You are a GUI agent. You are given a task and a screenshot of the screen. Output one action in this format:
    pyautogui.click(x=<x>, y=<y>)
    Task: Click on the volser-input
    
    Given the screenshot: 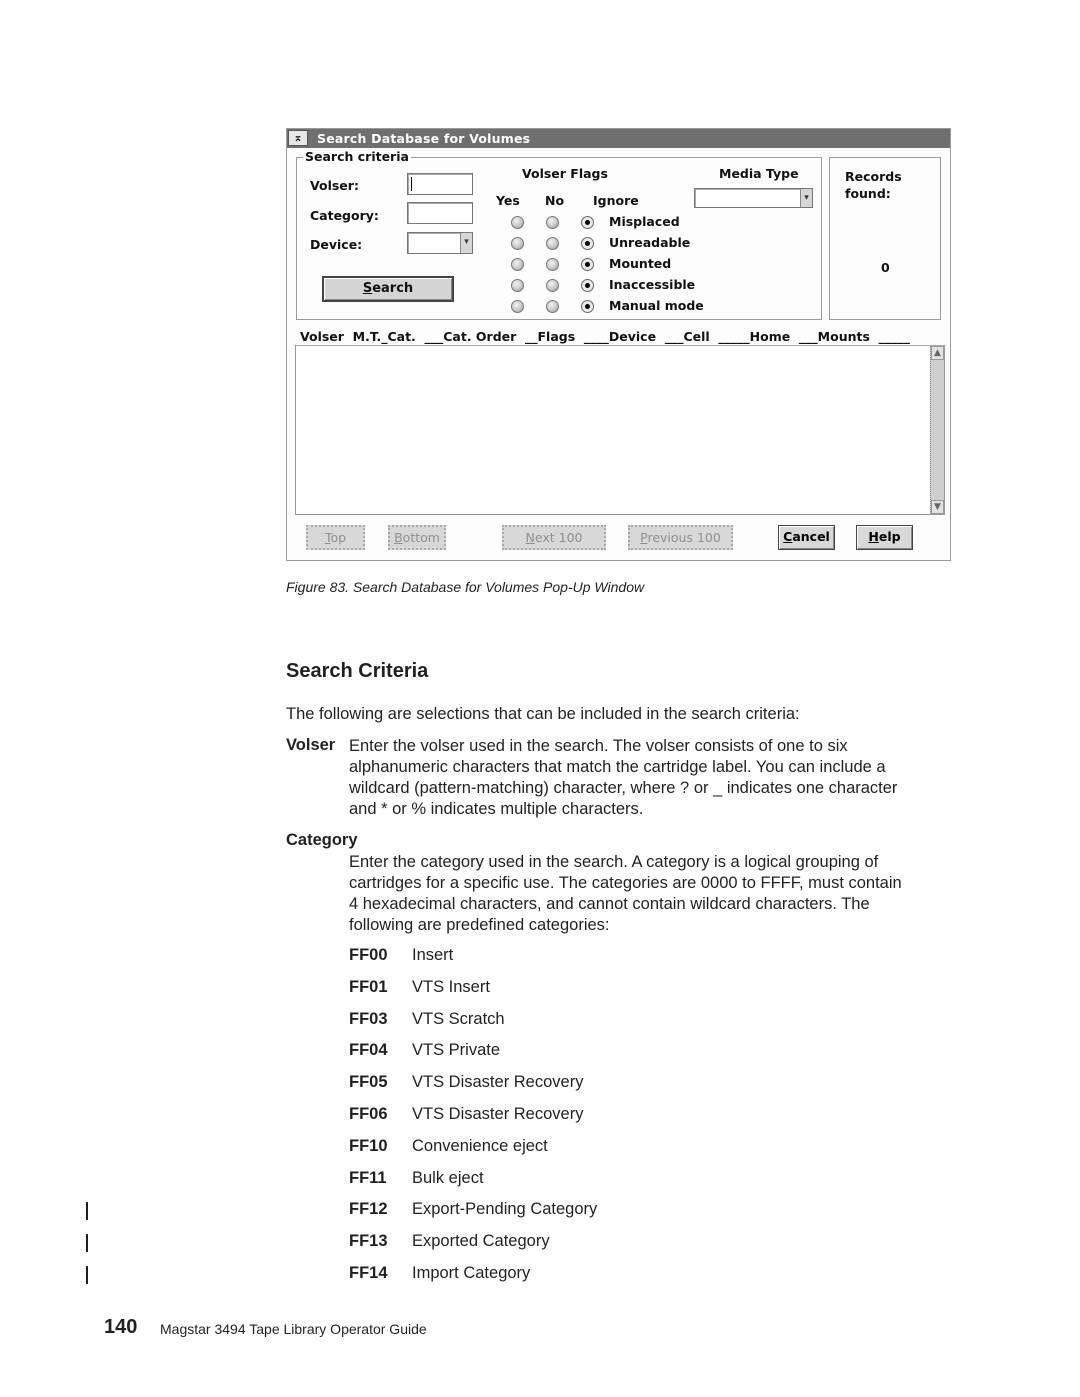 What is the action you would take?
    pyautogui.click(x=440, y=184)
    